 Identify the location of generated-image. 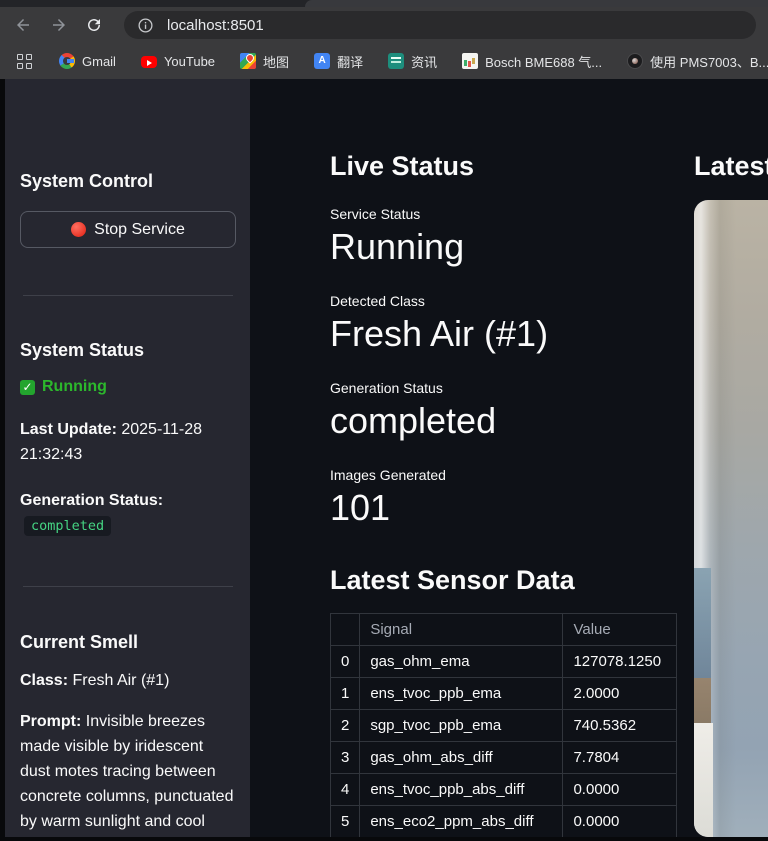
(731, 518).